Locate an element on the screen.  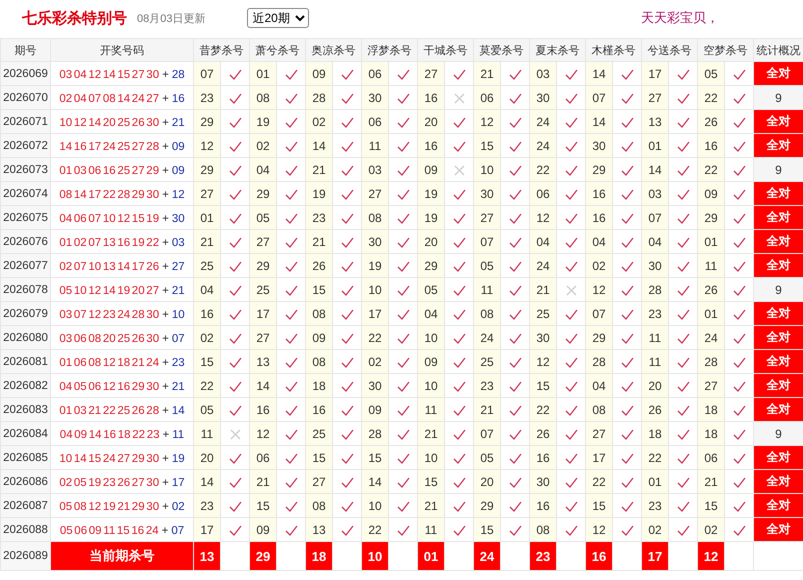
kill-number: 01 is located at coordinates (655, 146).